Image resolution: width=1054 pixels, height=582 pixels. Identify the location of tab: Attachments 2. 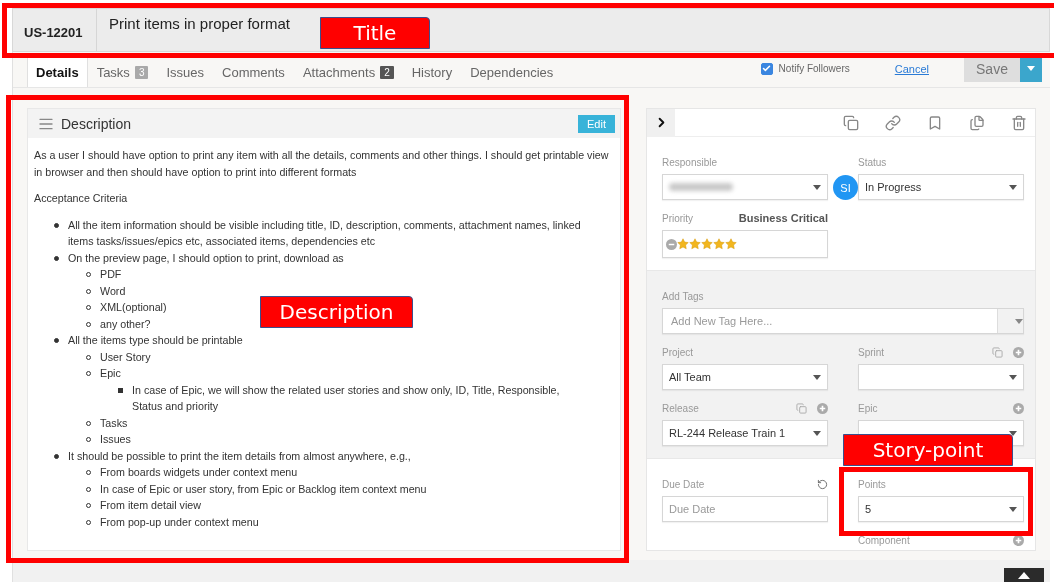
(348, 72).